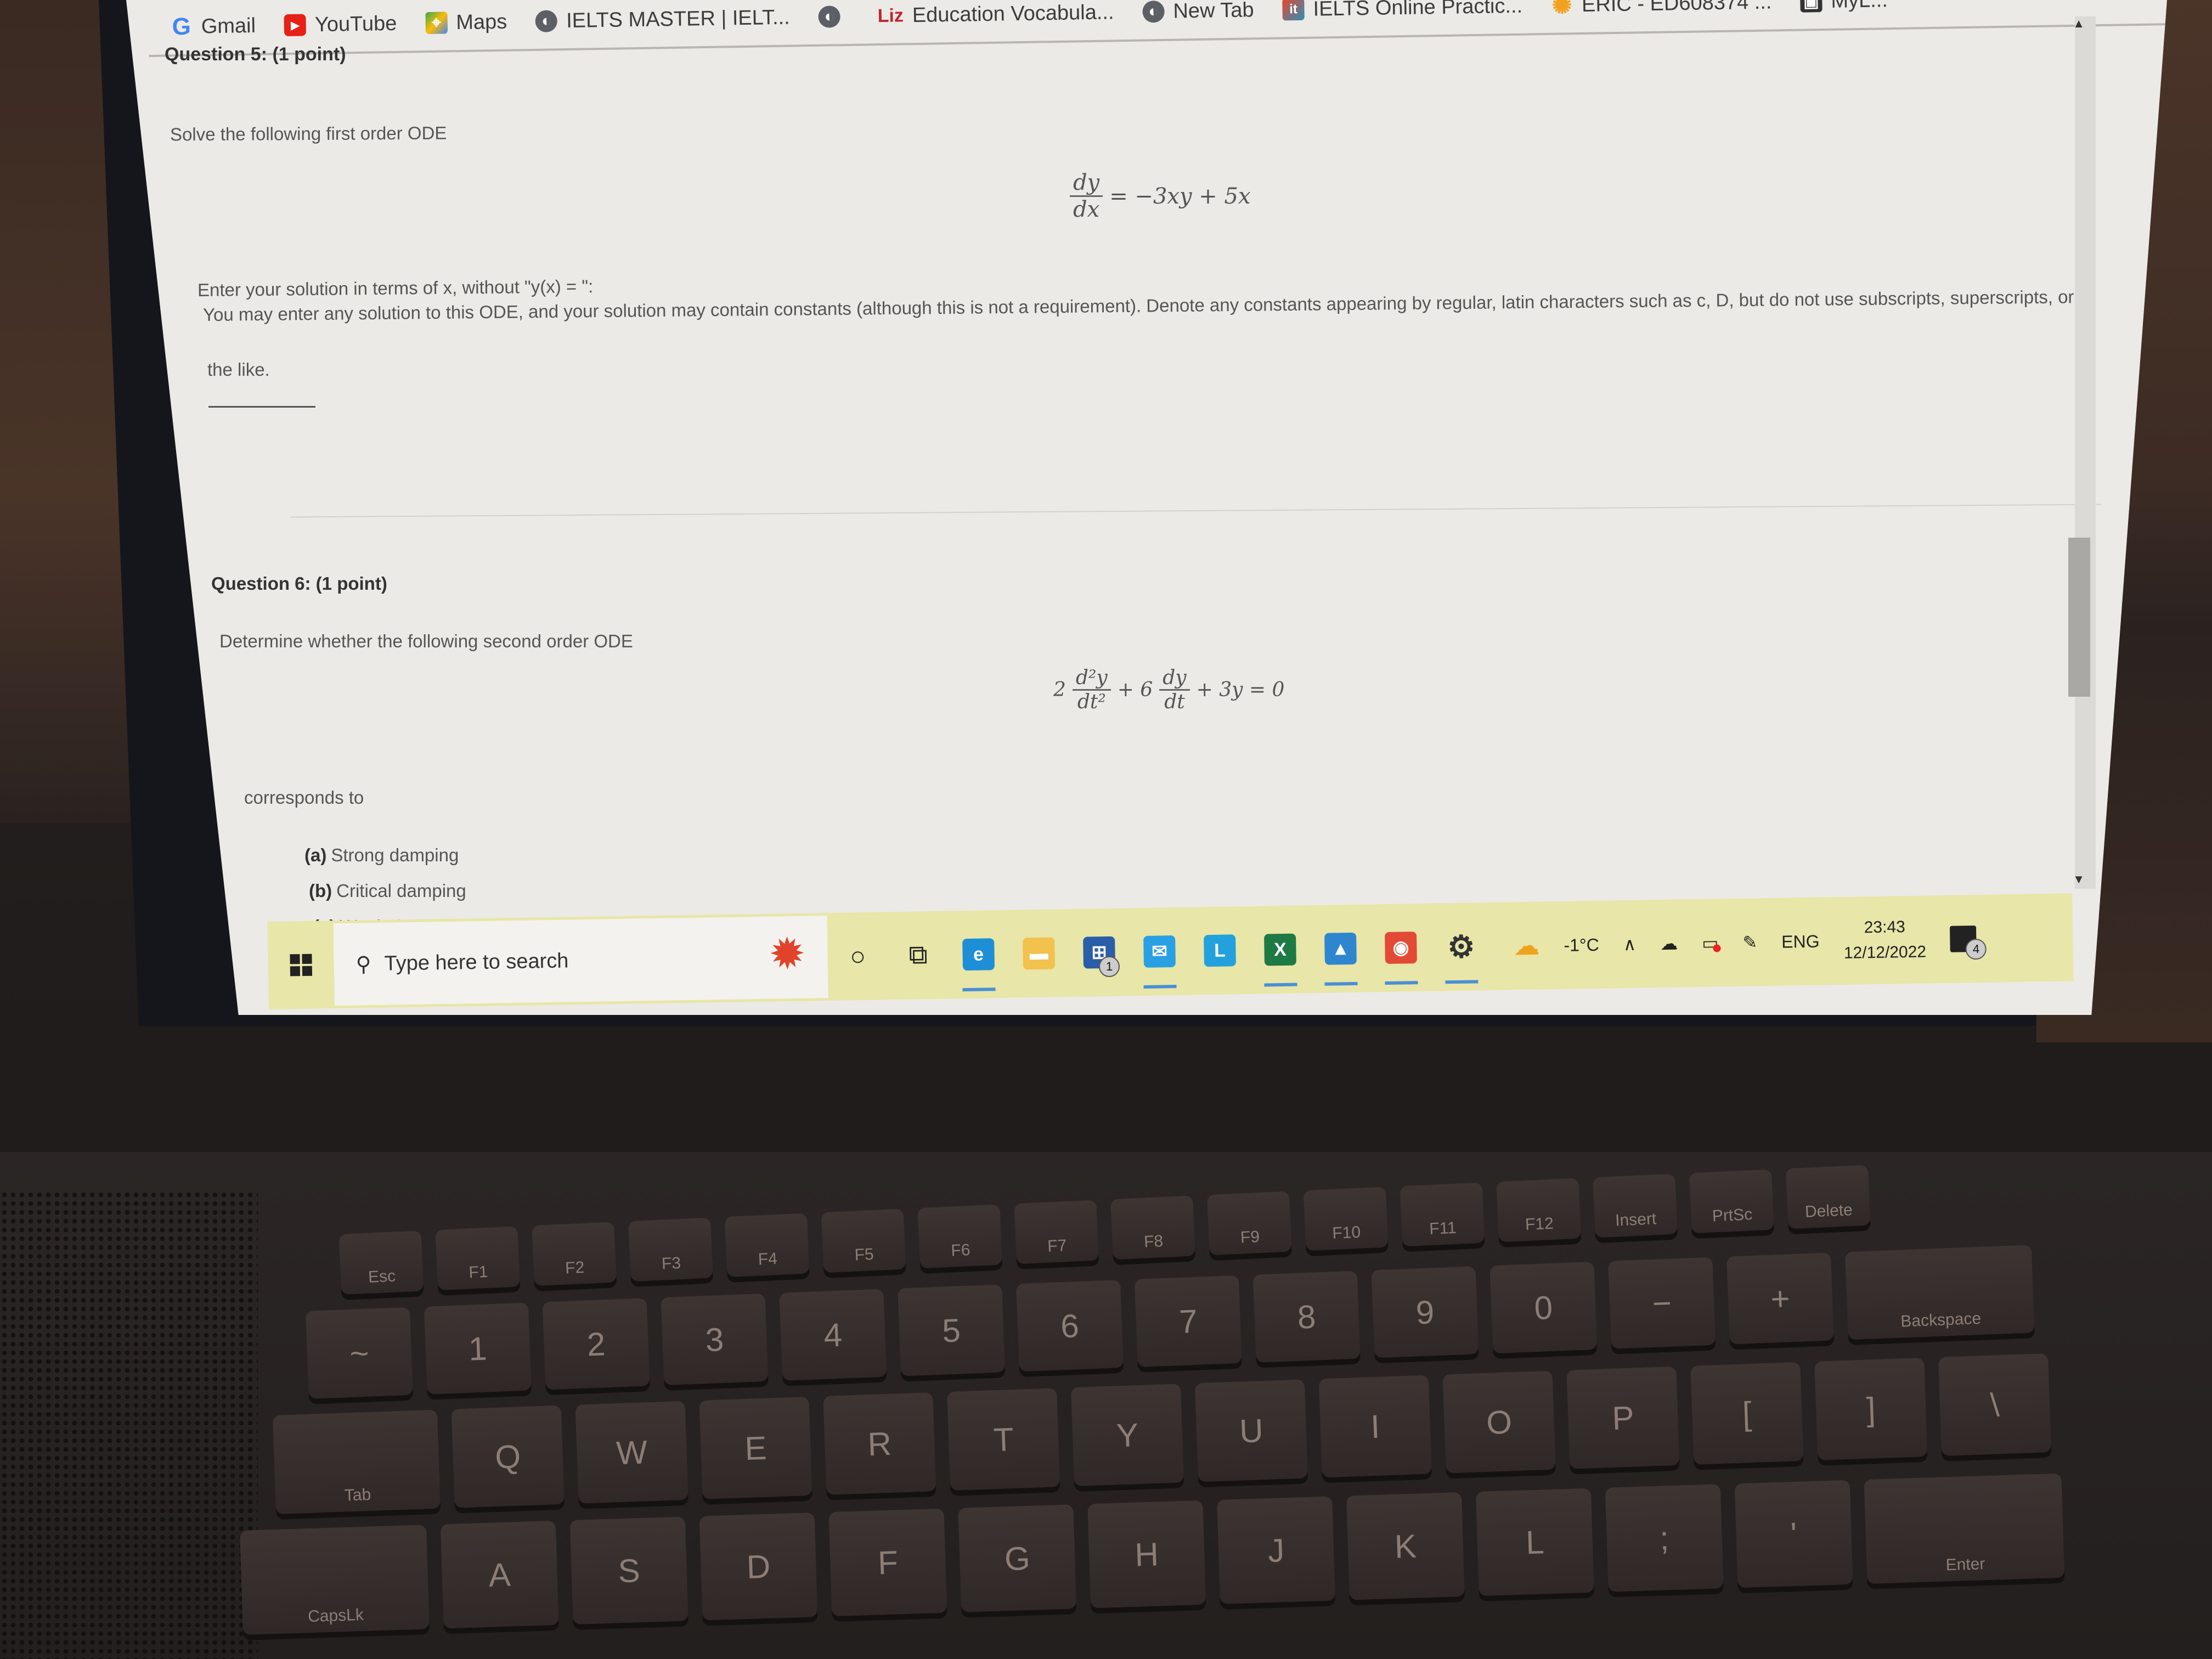 This screenshot has width=2212, height=1659. I want to click on screen-record-icon: ▭, so click(1712, 943).